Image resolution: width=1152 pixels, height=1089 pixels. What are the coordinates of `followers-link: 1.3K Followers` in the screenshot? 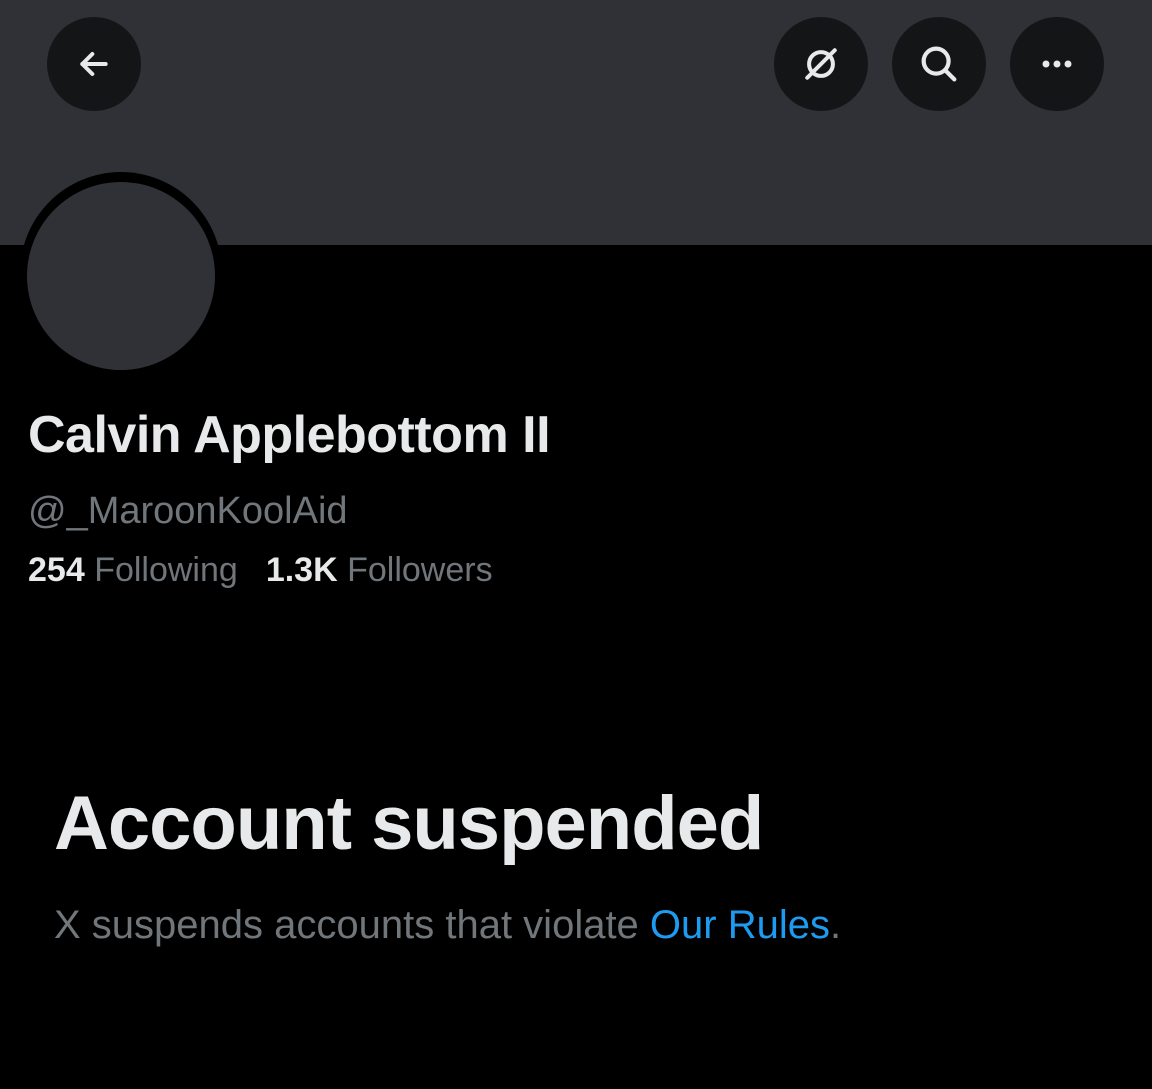 It's located at (379, 570).